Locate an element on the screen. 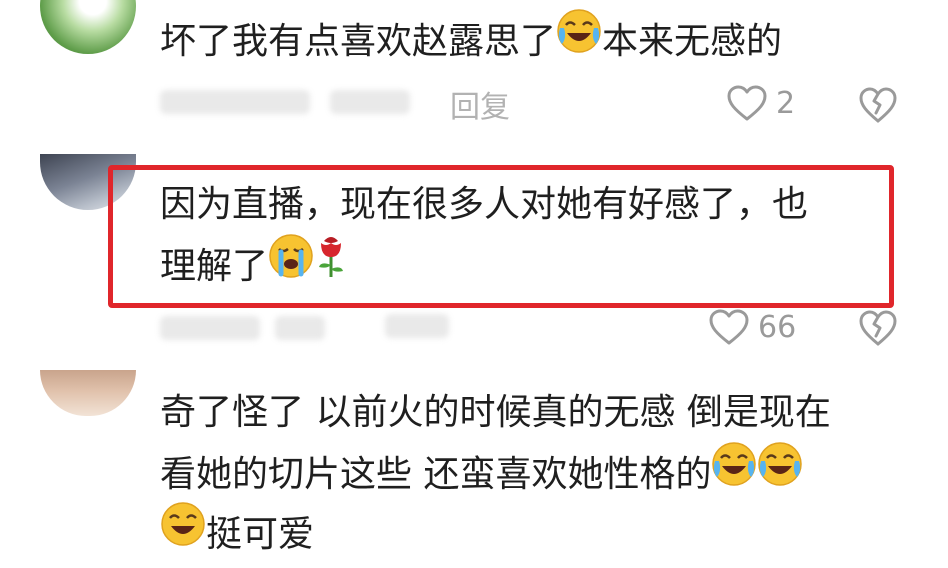  comment-text-part: 本来无感的 is located at coordinates (692, 41).